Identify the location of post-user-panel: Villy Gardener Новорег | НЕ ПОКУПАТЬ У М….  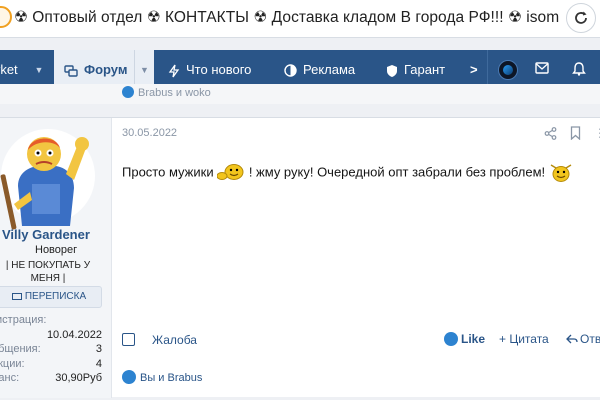
(56, 258).